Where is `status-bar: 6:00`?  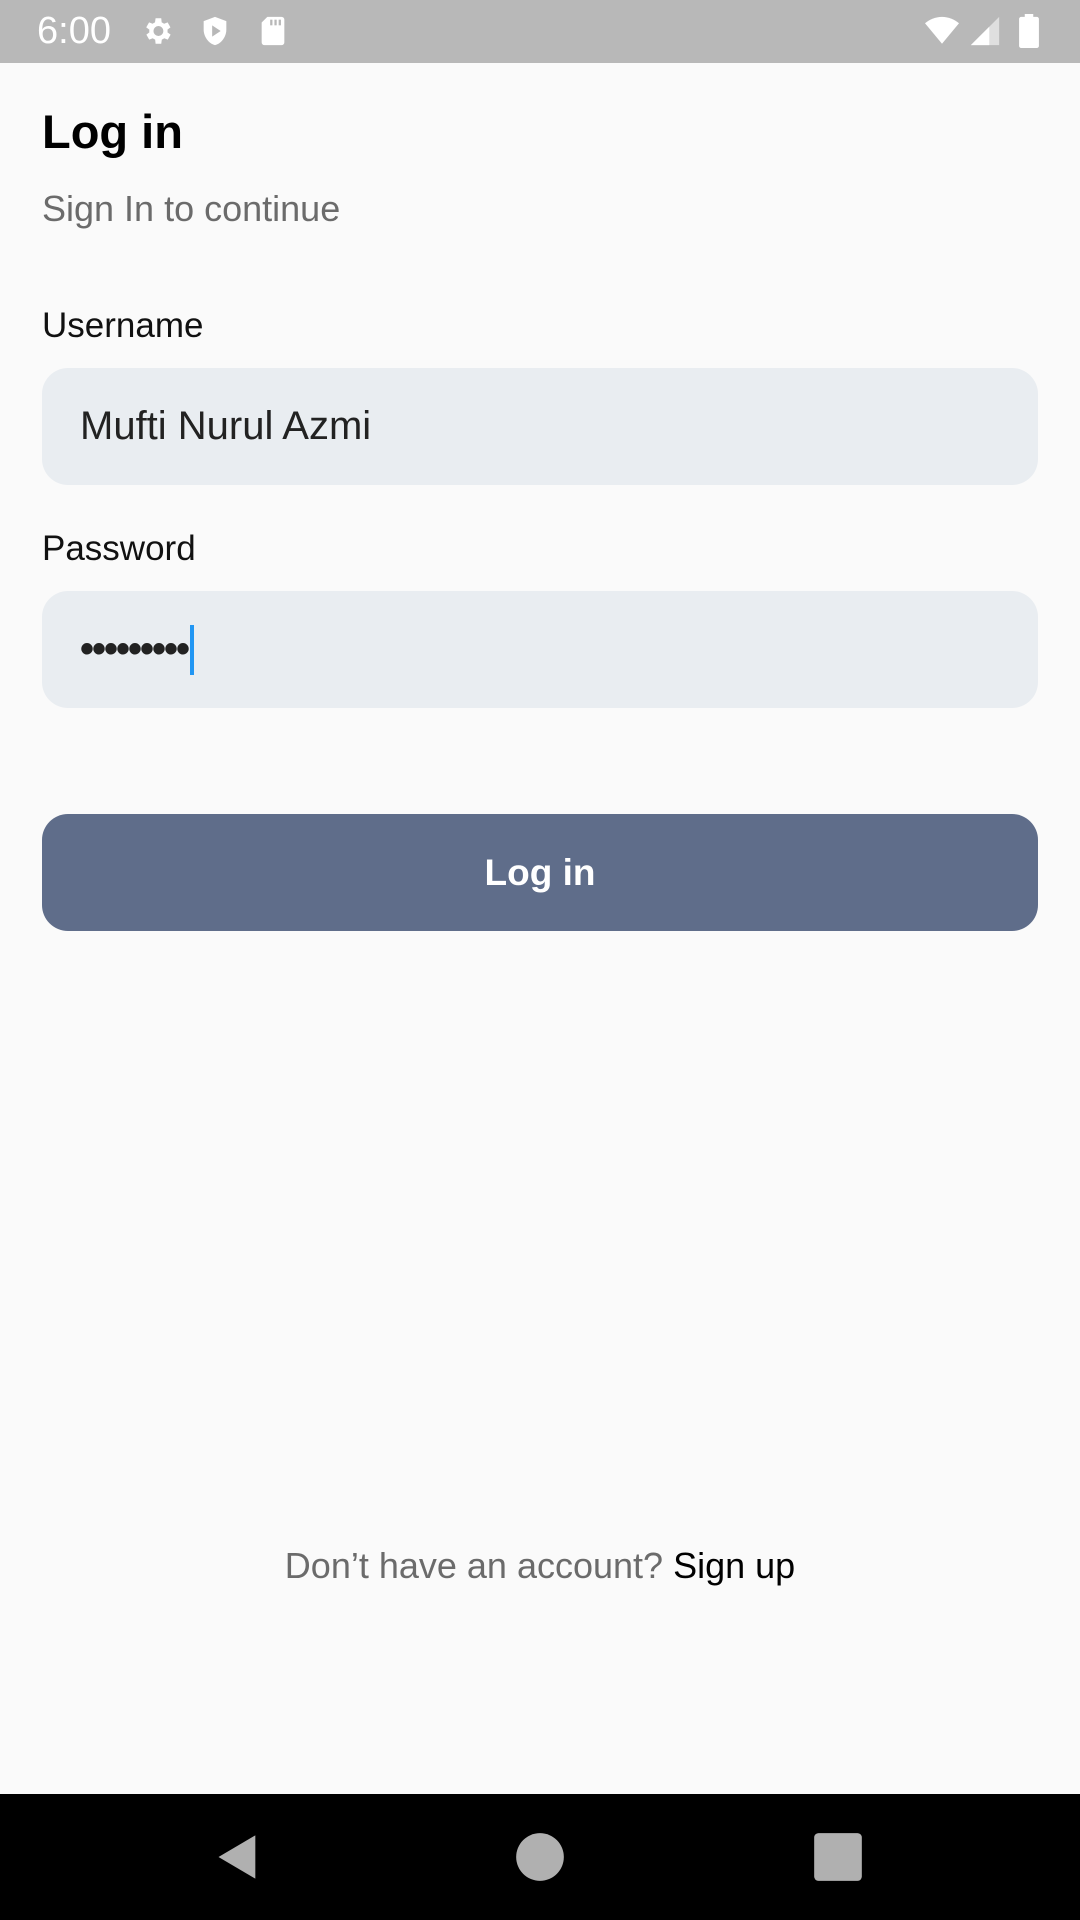
status-bar: 6:00 is located at coordinates (540, 31).